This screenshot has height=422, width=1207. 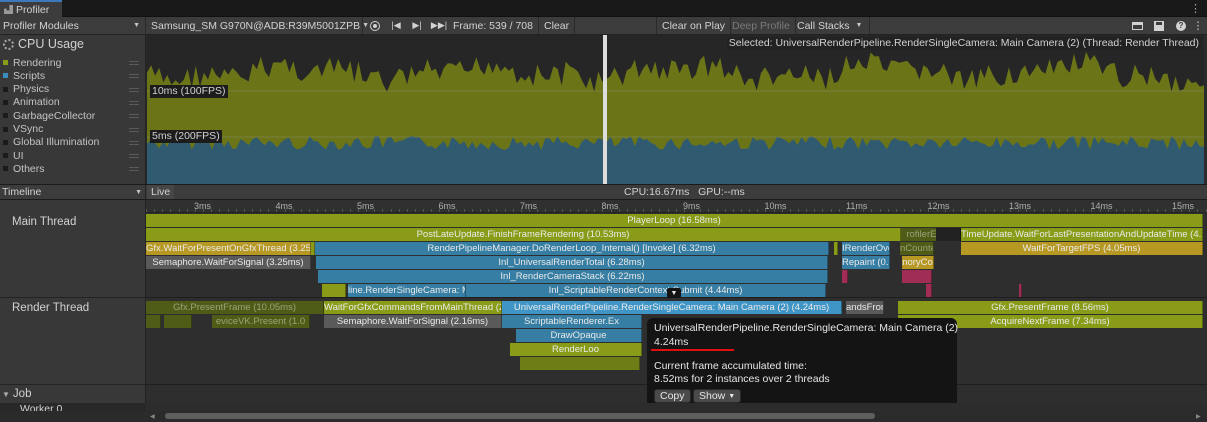 What do you see at coordinates (407, 290) in the screenshot?
I see `timeline-sample: line.RenderSingleCamera: Ma` at bounding box center [407, 290].